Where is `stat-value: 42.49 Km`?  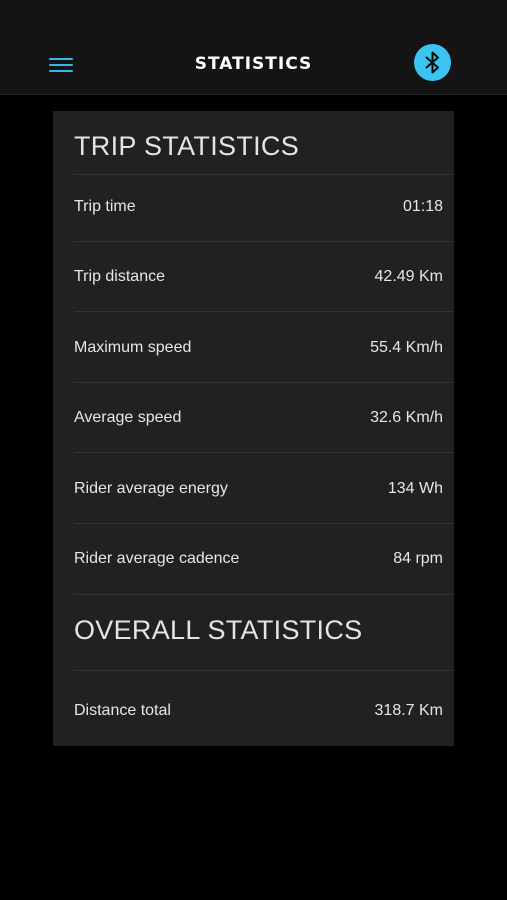
stat-value: 42.49 Km is located at coordinates (408, 276).